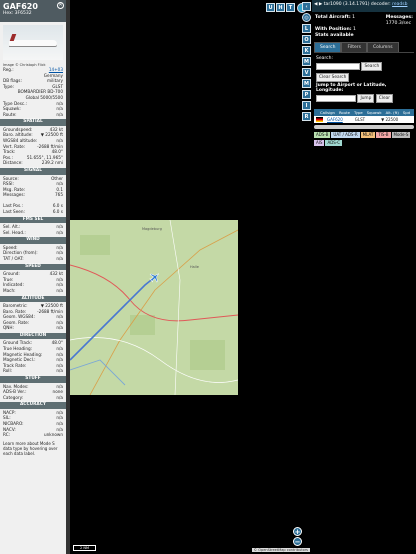 This screenshot has height=554, width=416. I want to click on clear-search-button: Clear Search, so click(333, 77).